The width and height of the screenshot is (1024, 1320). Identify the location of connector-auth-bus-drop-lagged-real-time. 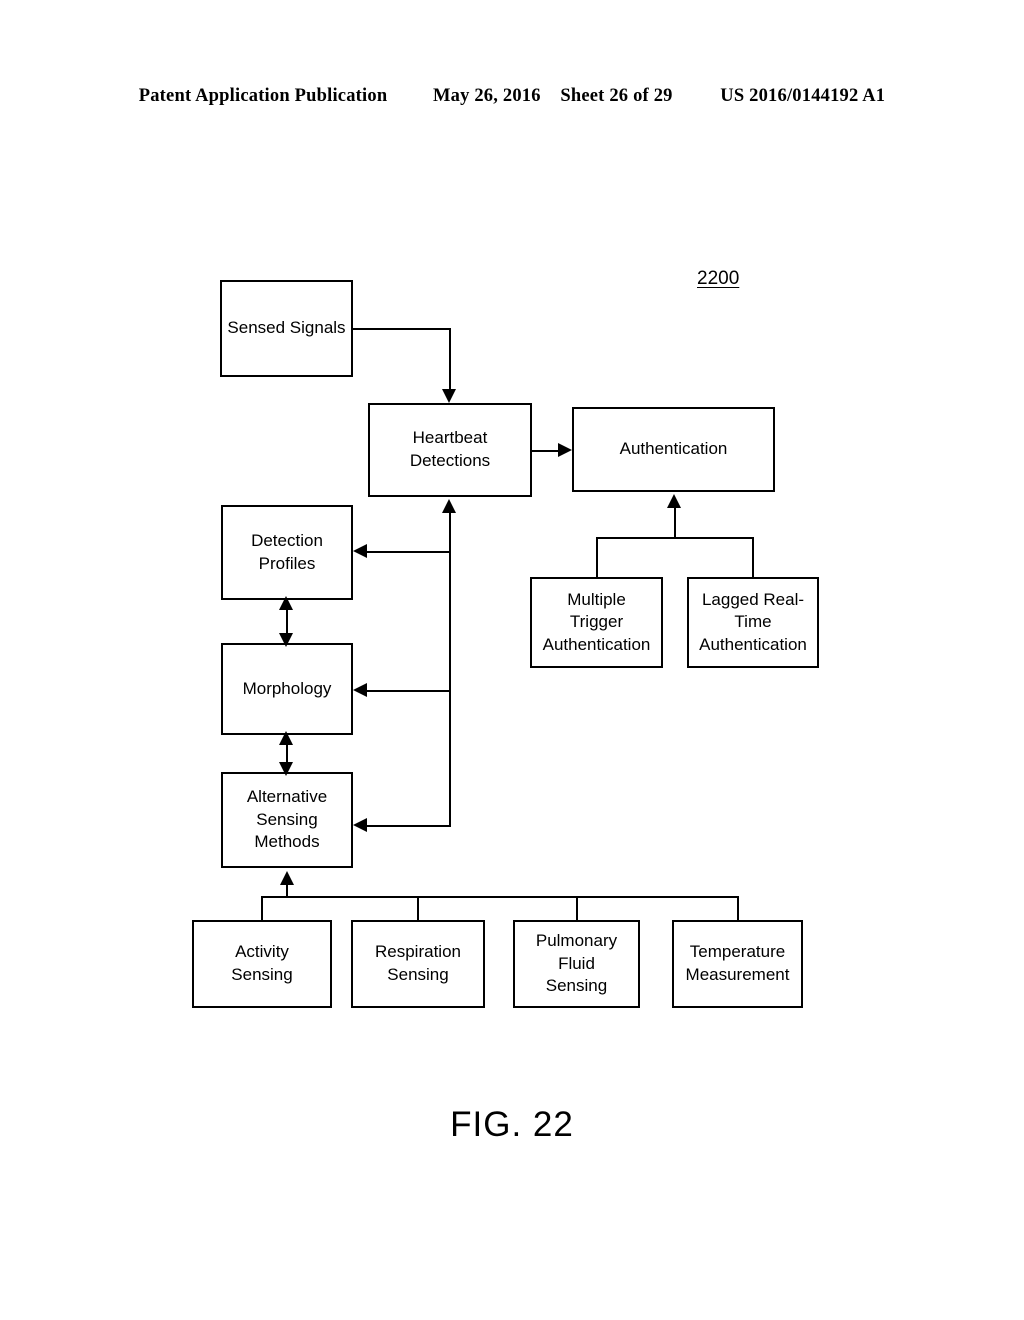
(753, 557).